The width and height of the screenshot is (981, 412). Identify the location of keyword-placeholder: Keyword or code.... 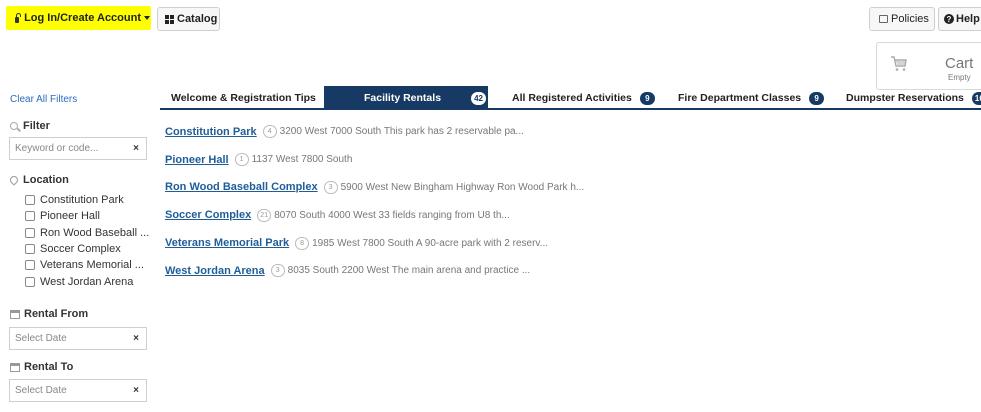
(57, 148).